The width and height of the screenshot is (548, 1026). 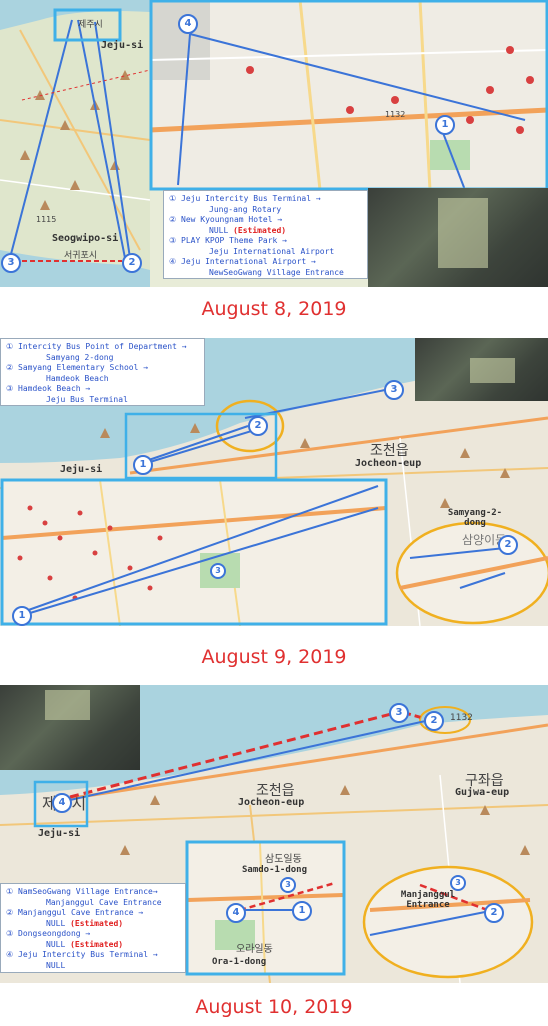 What do you see at coordinates (85, 238) in the screenshot?
I see `region-label-seogwipo: Seogwipo-si` at bounding box center [85, 238].